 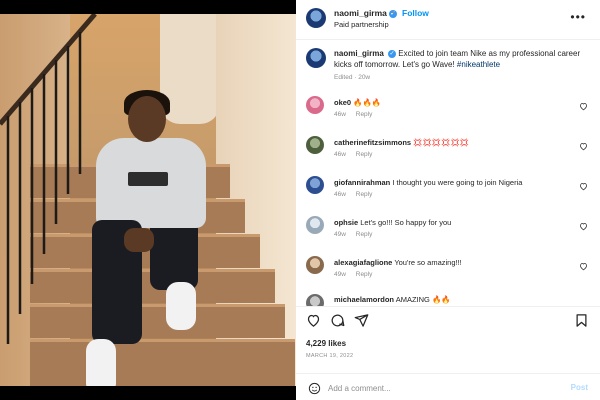 I want to click on commenter-username: catherinefitzsimmons, so click(x=372, y=142).